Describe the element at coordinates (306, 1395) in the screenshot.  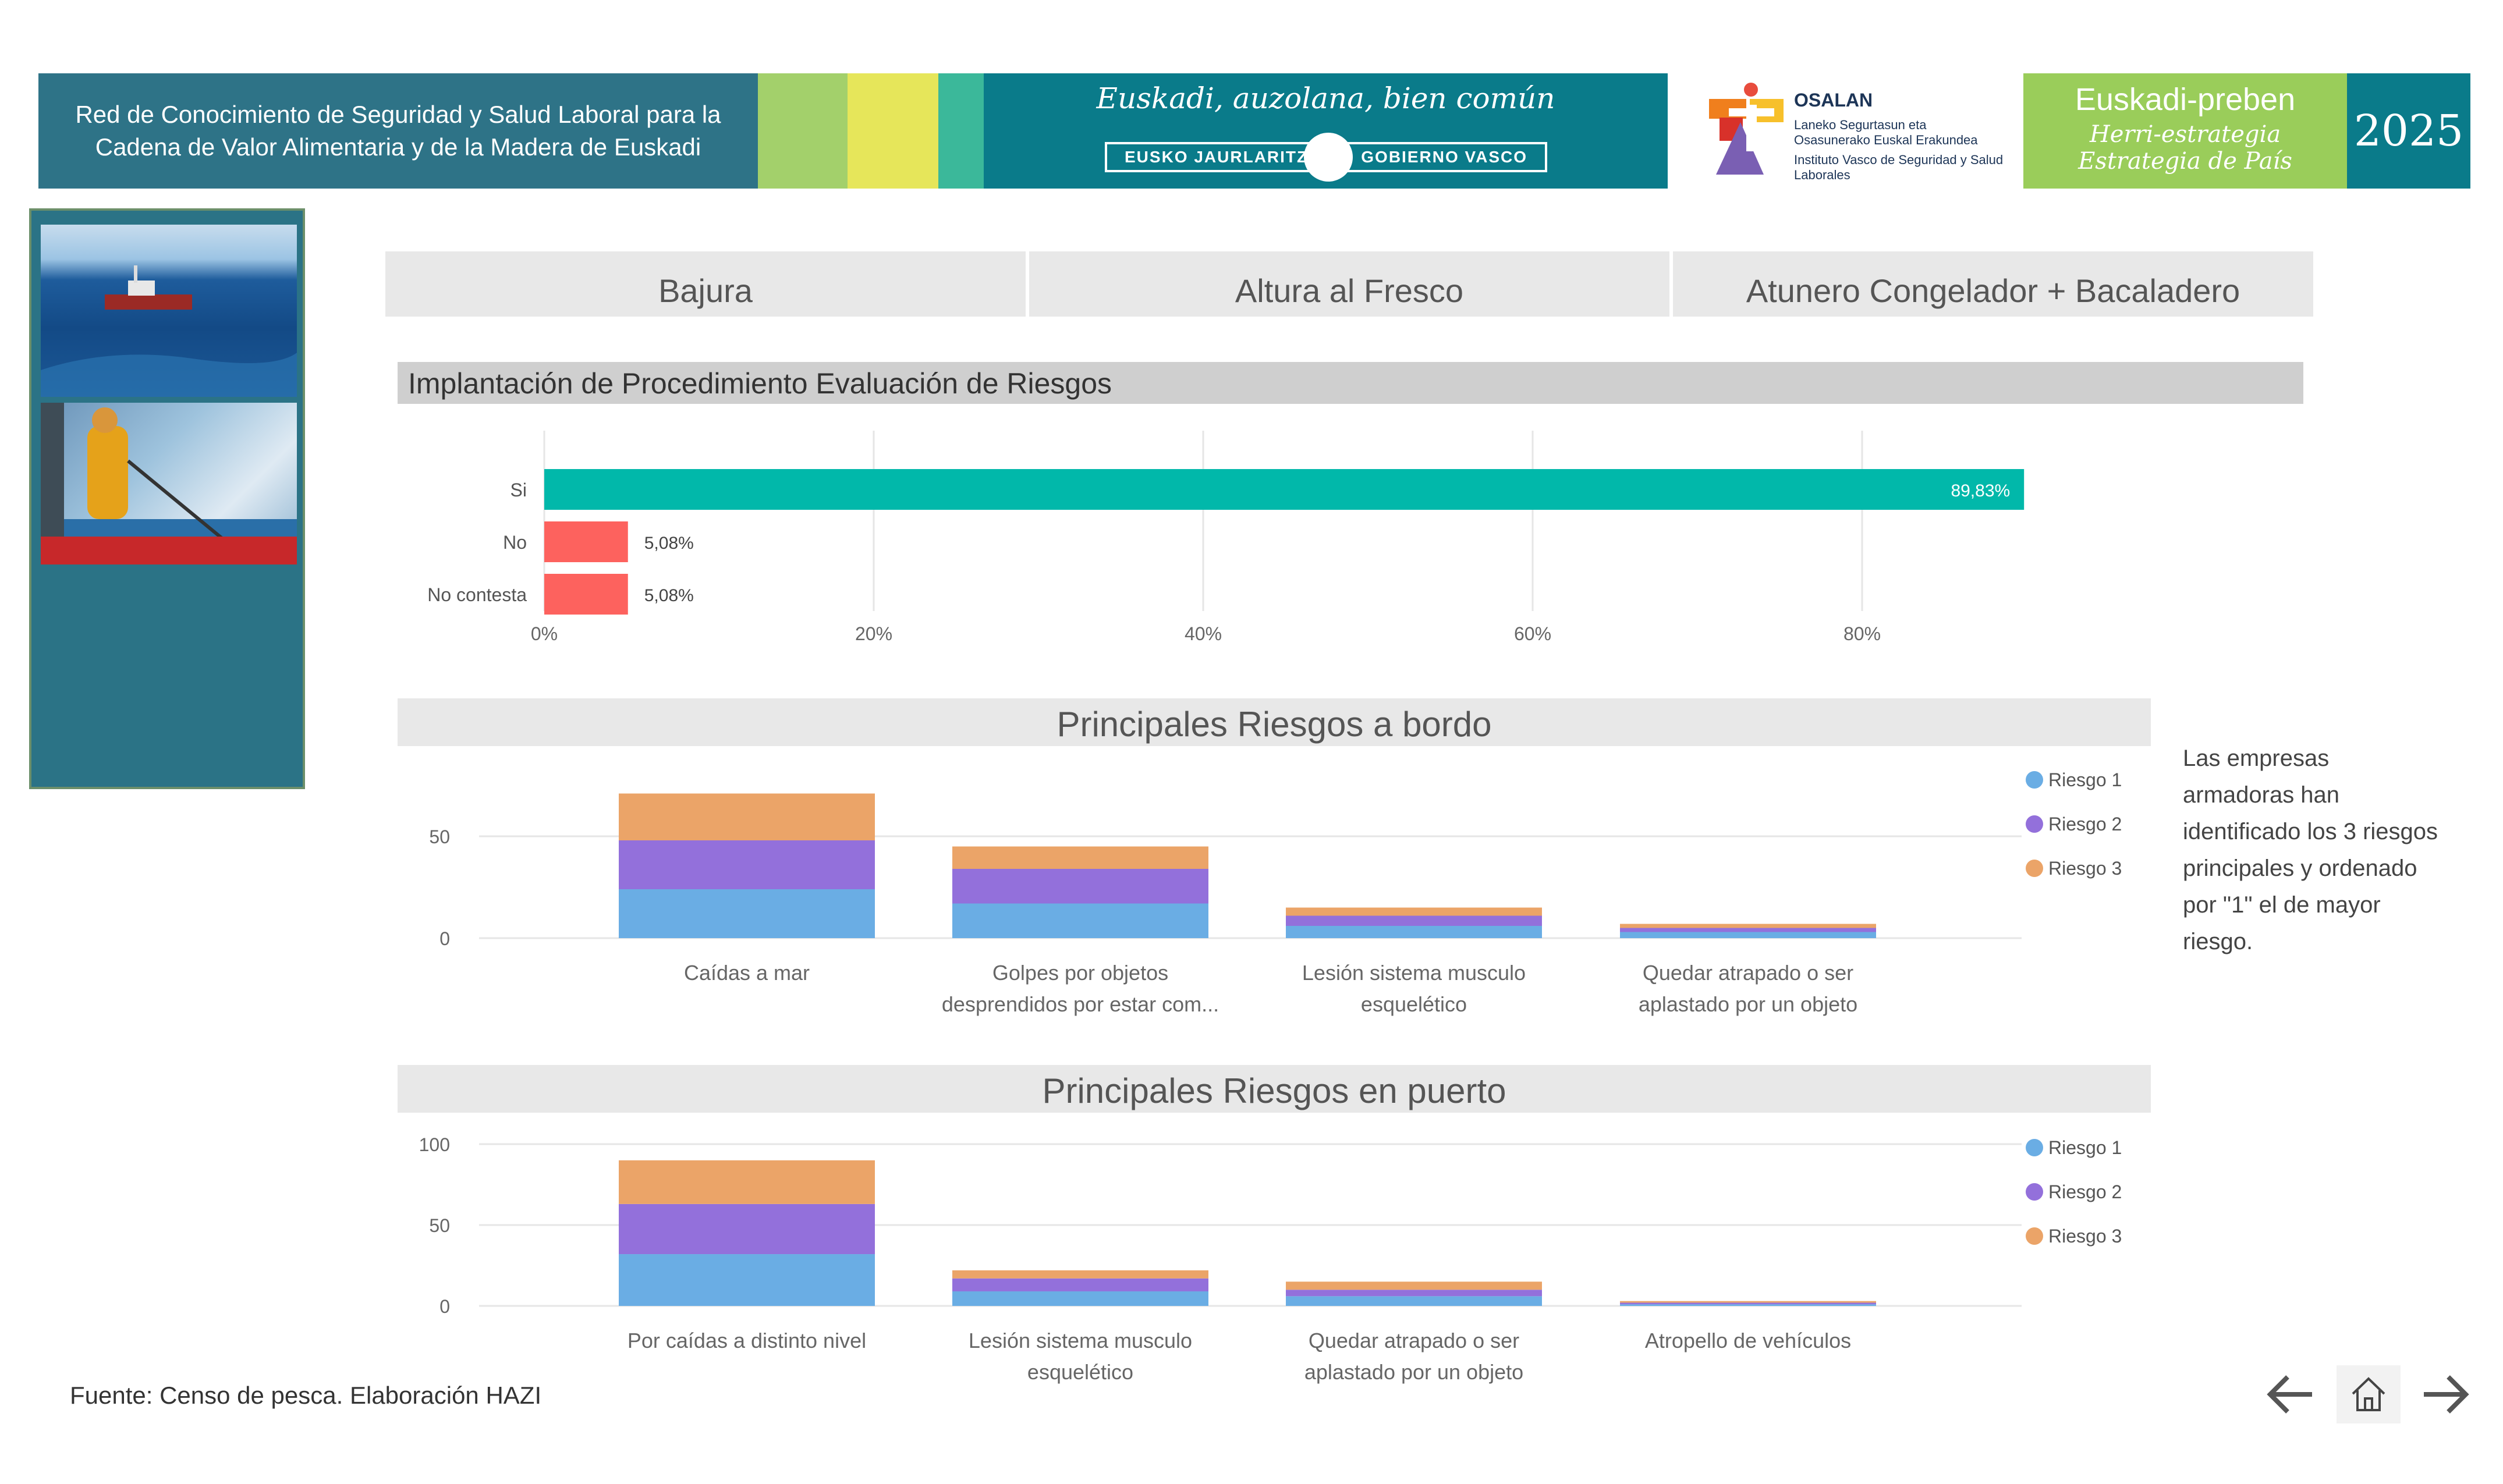
I see `source-note: Fuente: Censo de pesca. Elaboración HAZI` at that location.